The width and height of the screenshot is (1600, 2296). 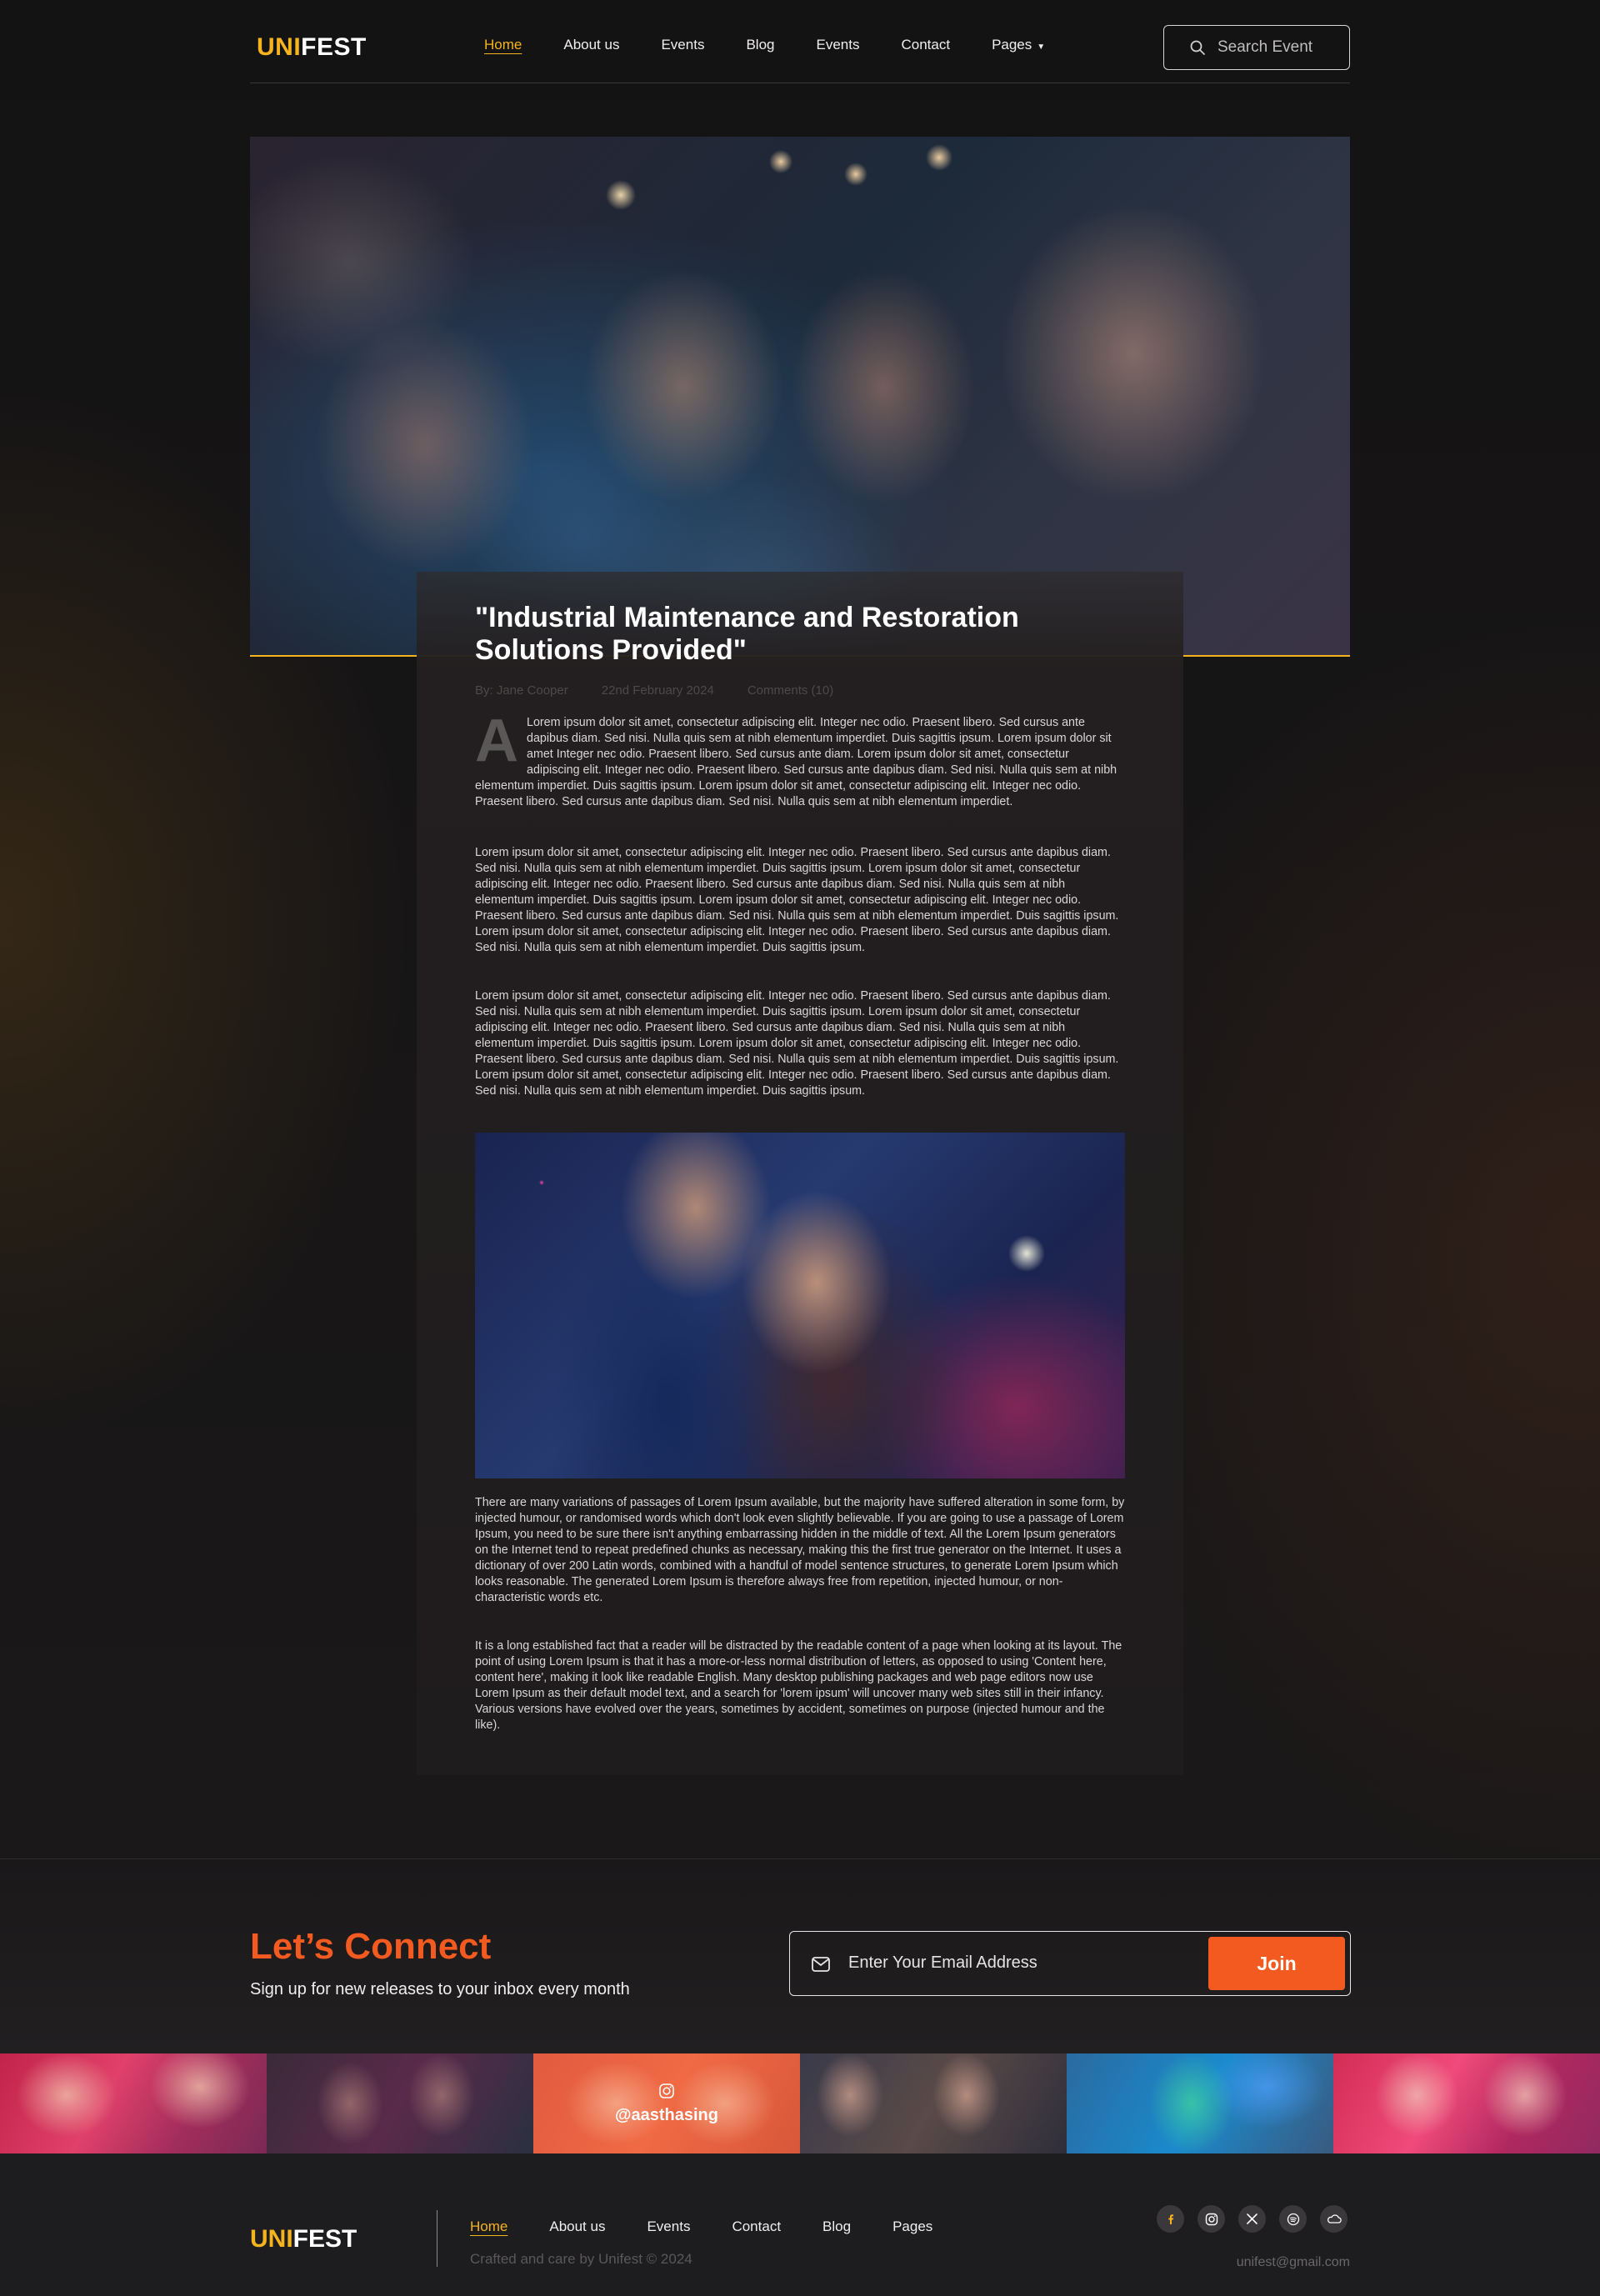 I want to click on spotify-icon, so click(x=1293, y=2219).